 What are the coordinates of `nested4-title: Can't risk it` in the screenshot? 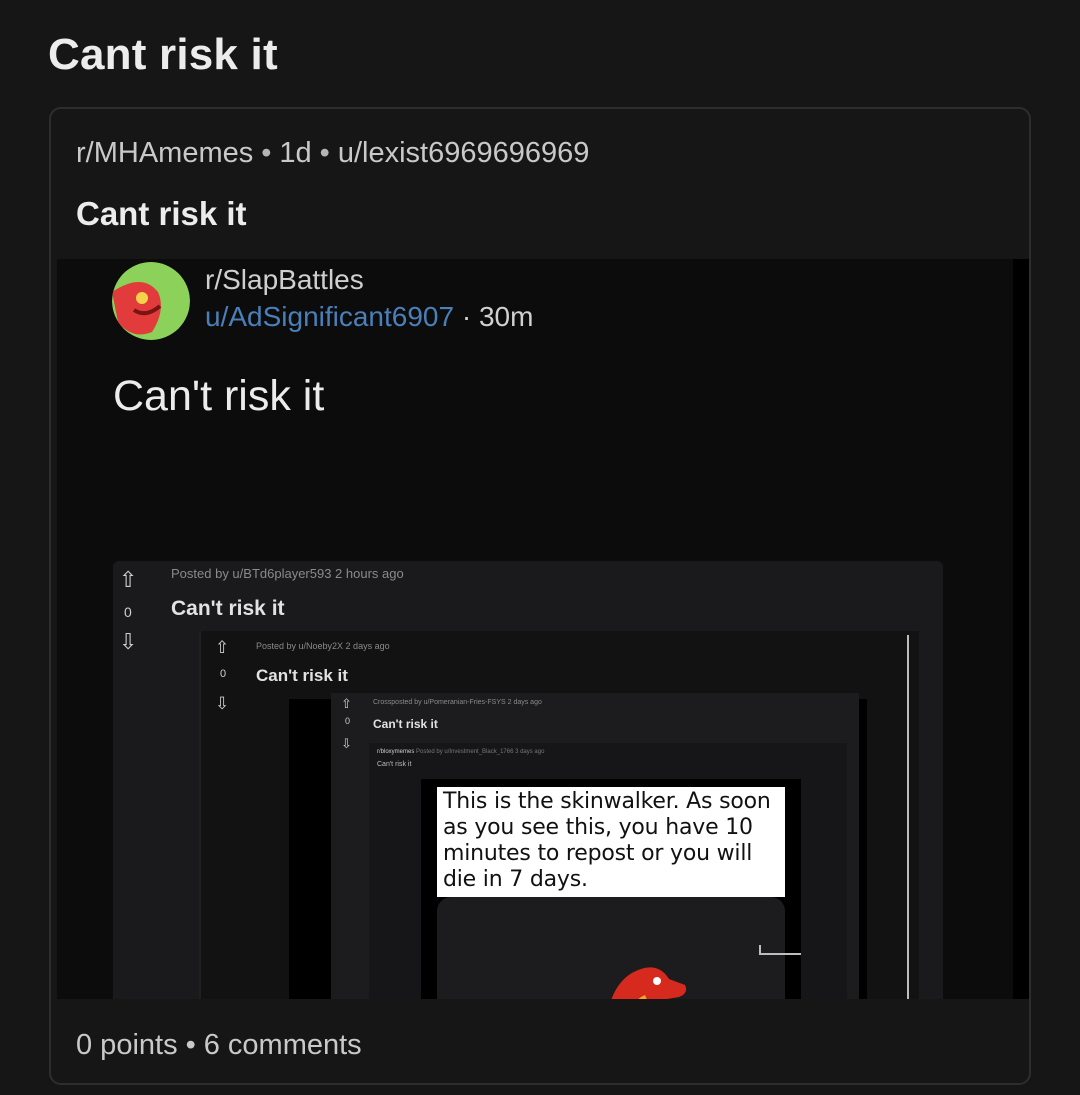 It's located at (394, 764).